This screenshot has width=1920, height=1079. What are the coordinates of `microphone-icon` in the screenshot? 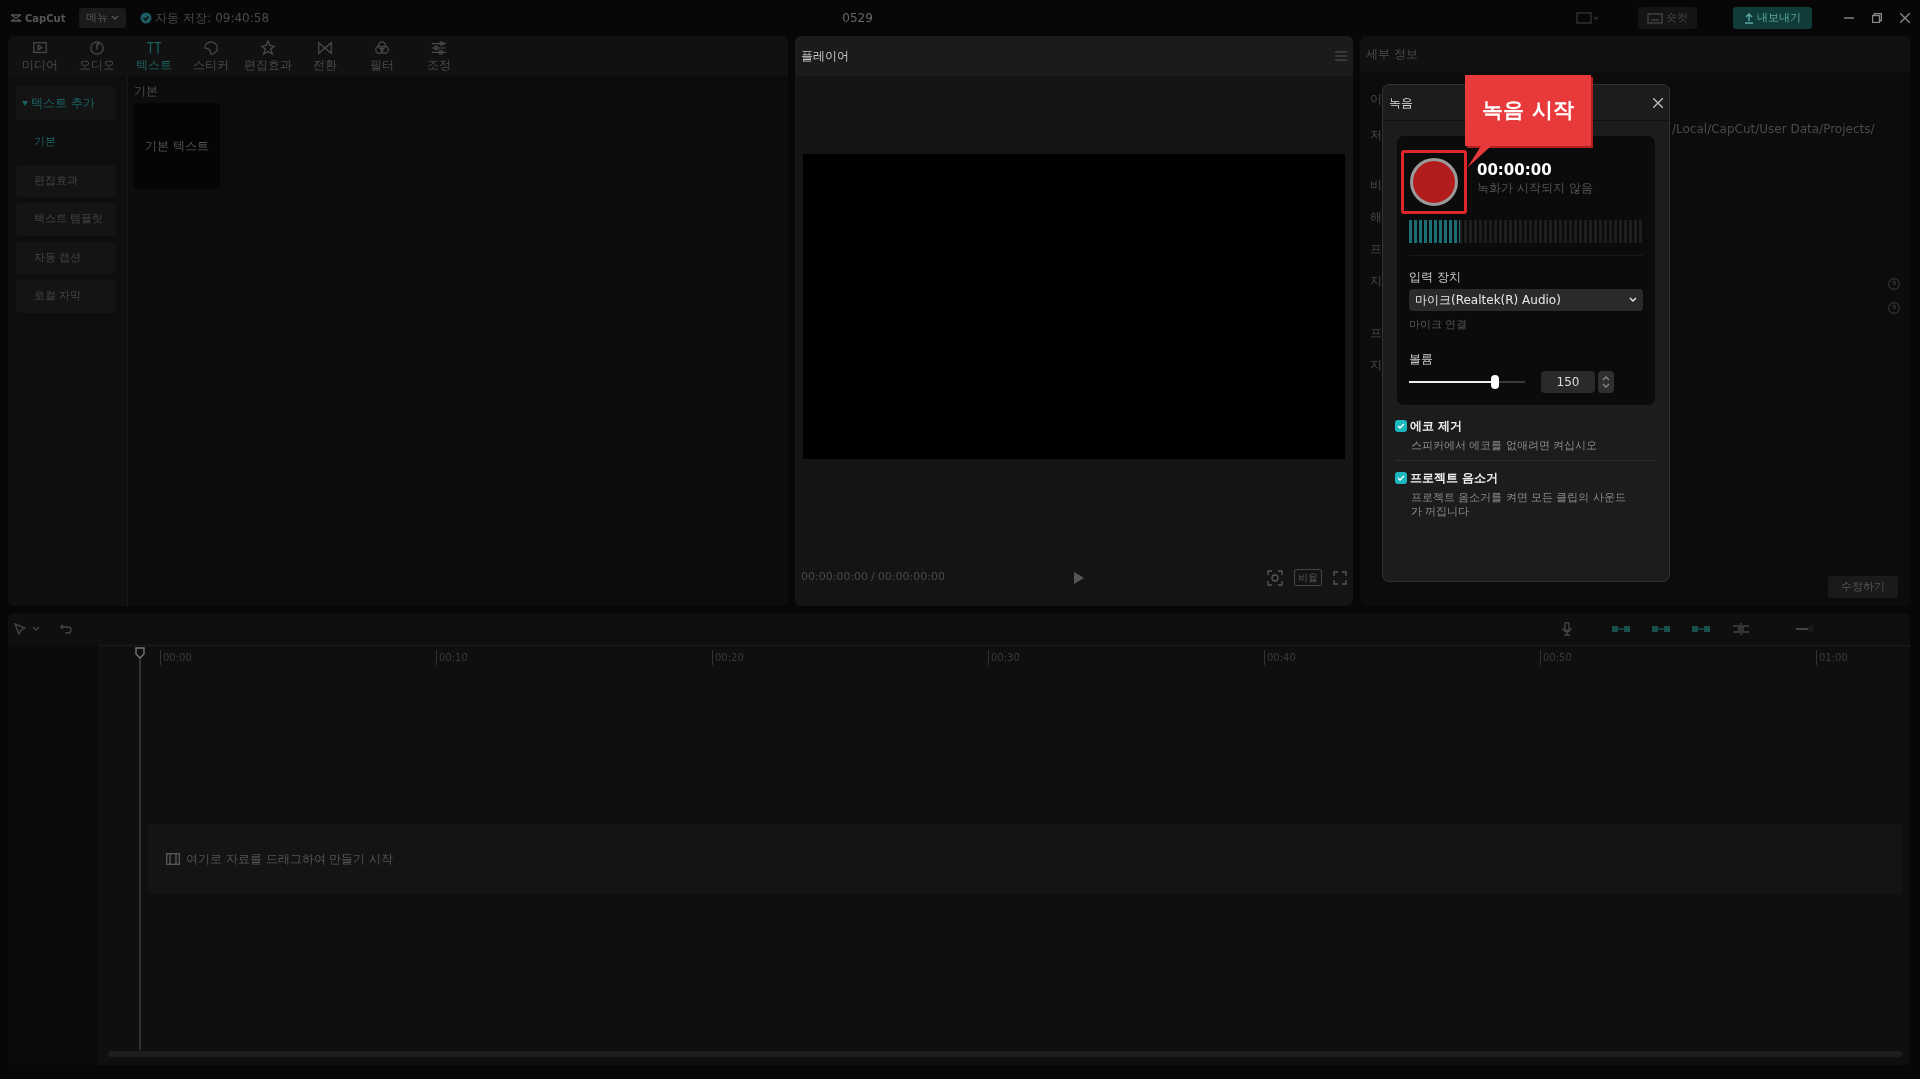 It's located at (1567, 629).